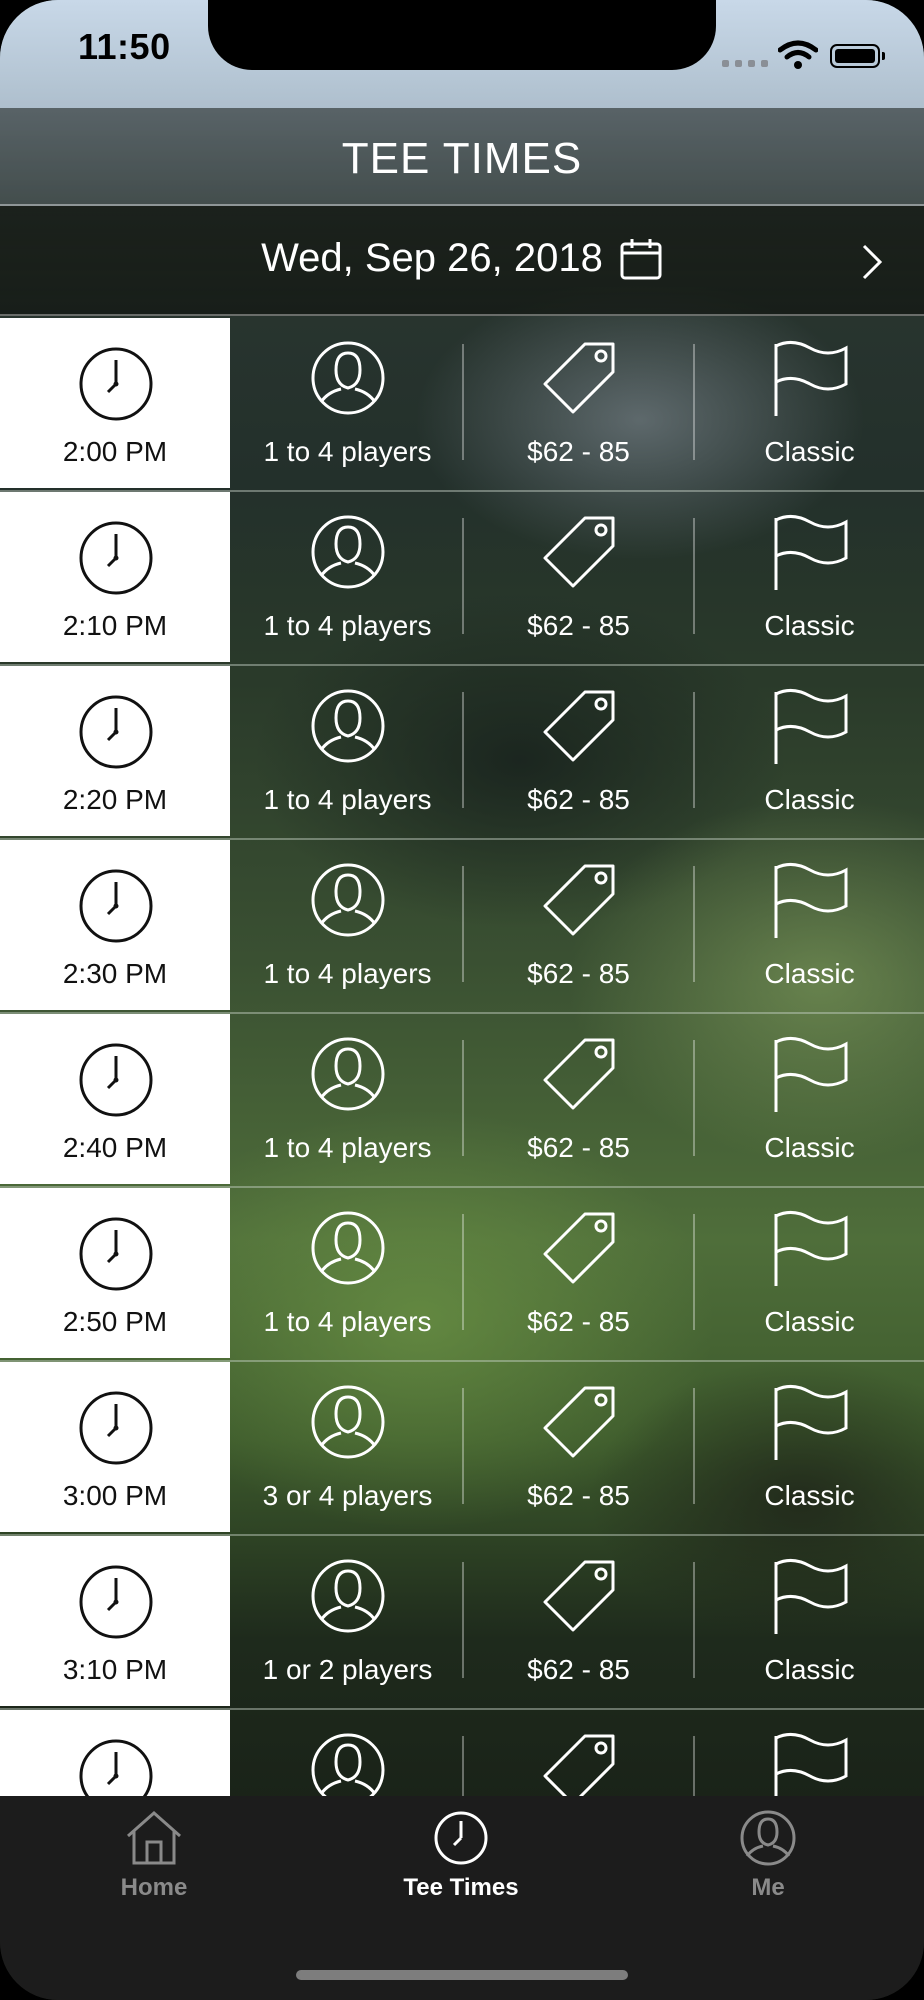  I want to click on next-date-button, so click(872, 262).